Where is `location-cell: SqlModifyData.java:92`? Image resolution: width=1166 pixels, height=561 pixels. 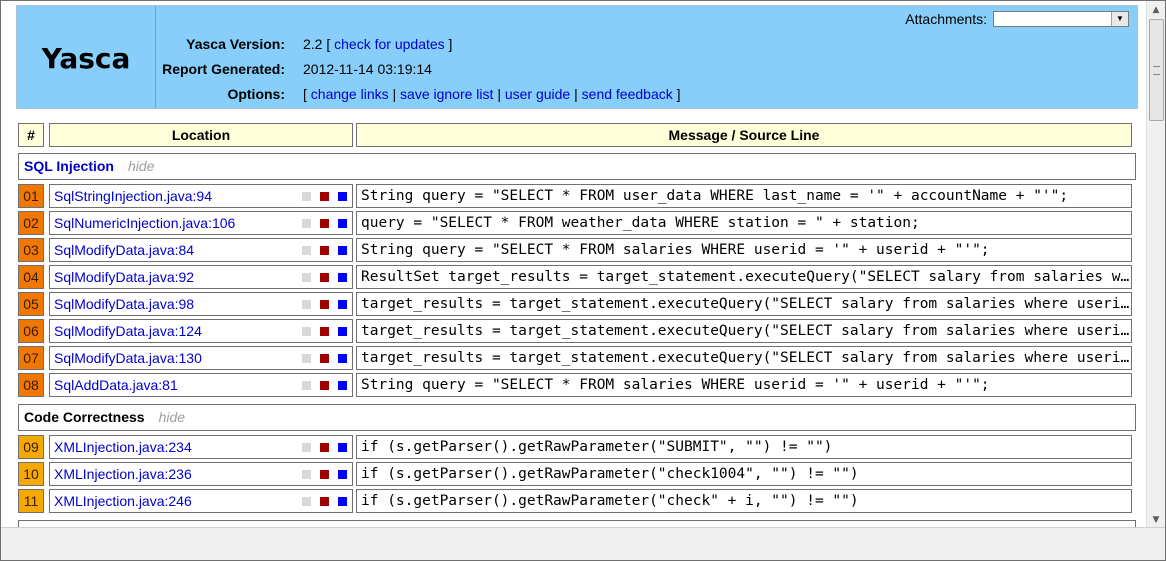
location-cell: SqlModifyData.java:92 is located at coordinates (201, 277).